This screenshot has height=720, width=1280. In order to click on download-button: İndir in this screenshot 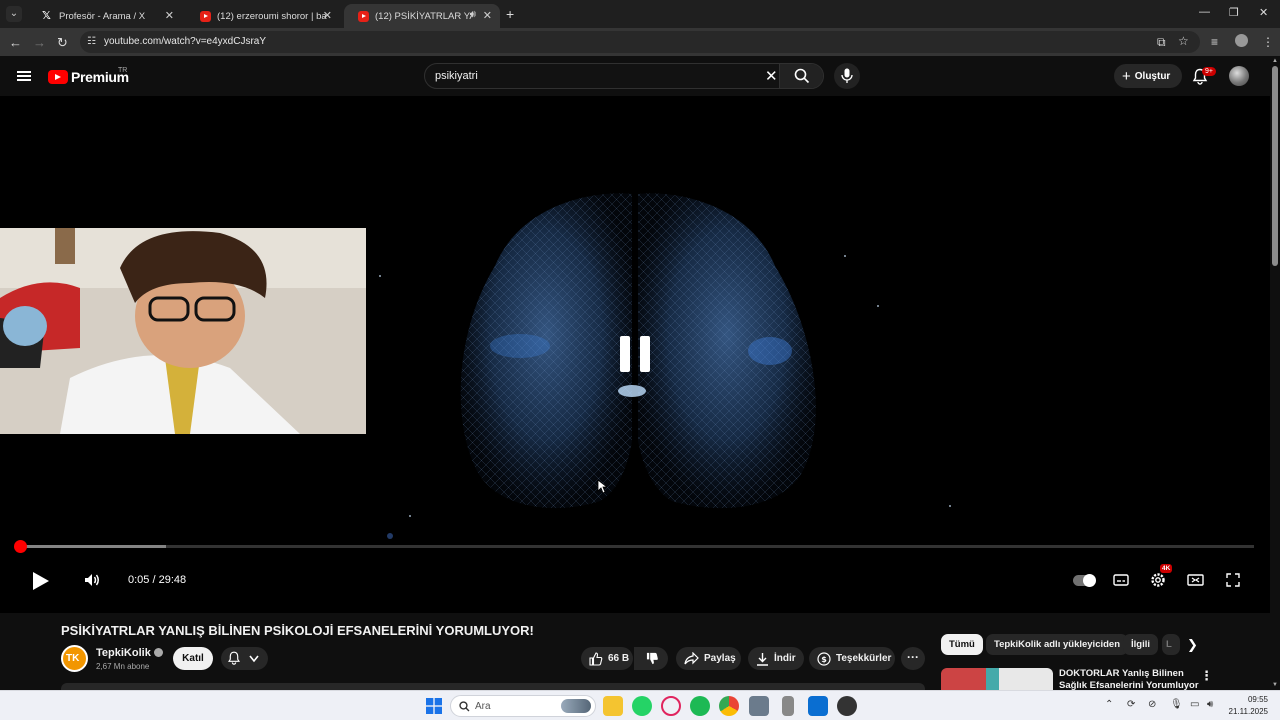, I will do `click(776, 658)`.